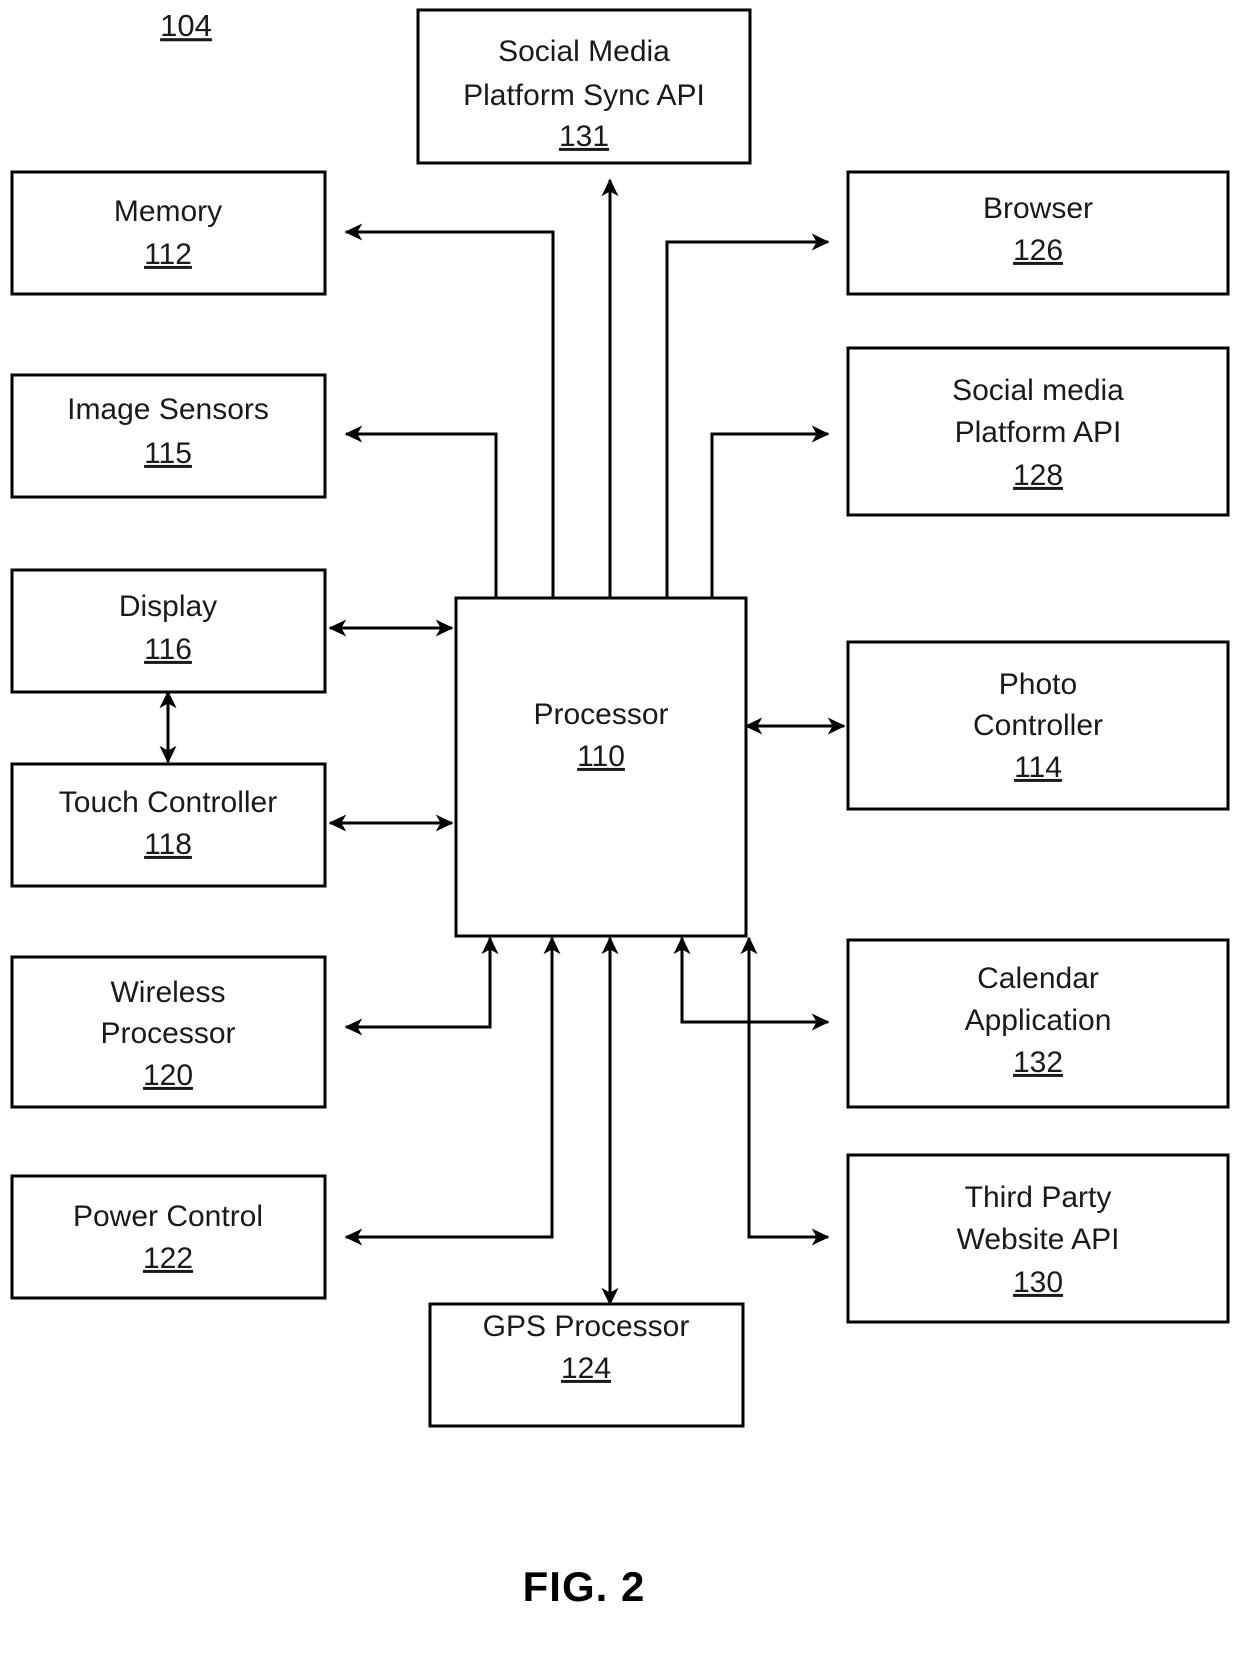  What do you see at coordinates (168, 453) in the screenshot?
I see `image-sensors-ref: 115` at bounding box center [168, 453].